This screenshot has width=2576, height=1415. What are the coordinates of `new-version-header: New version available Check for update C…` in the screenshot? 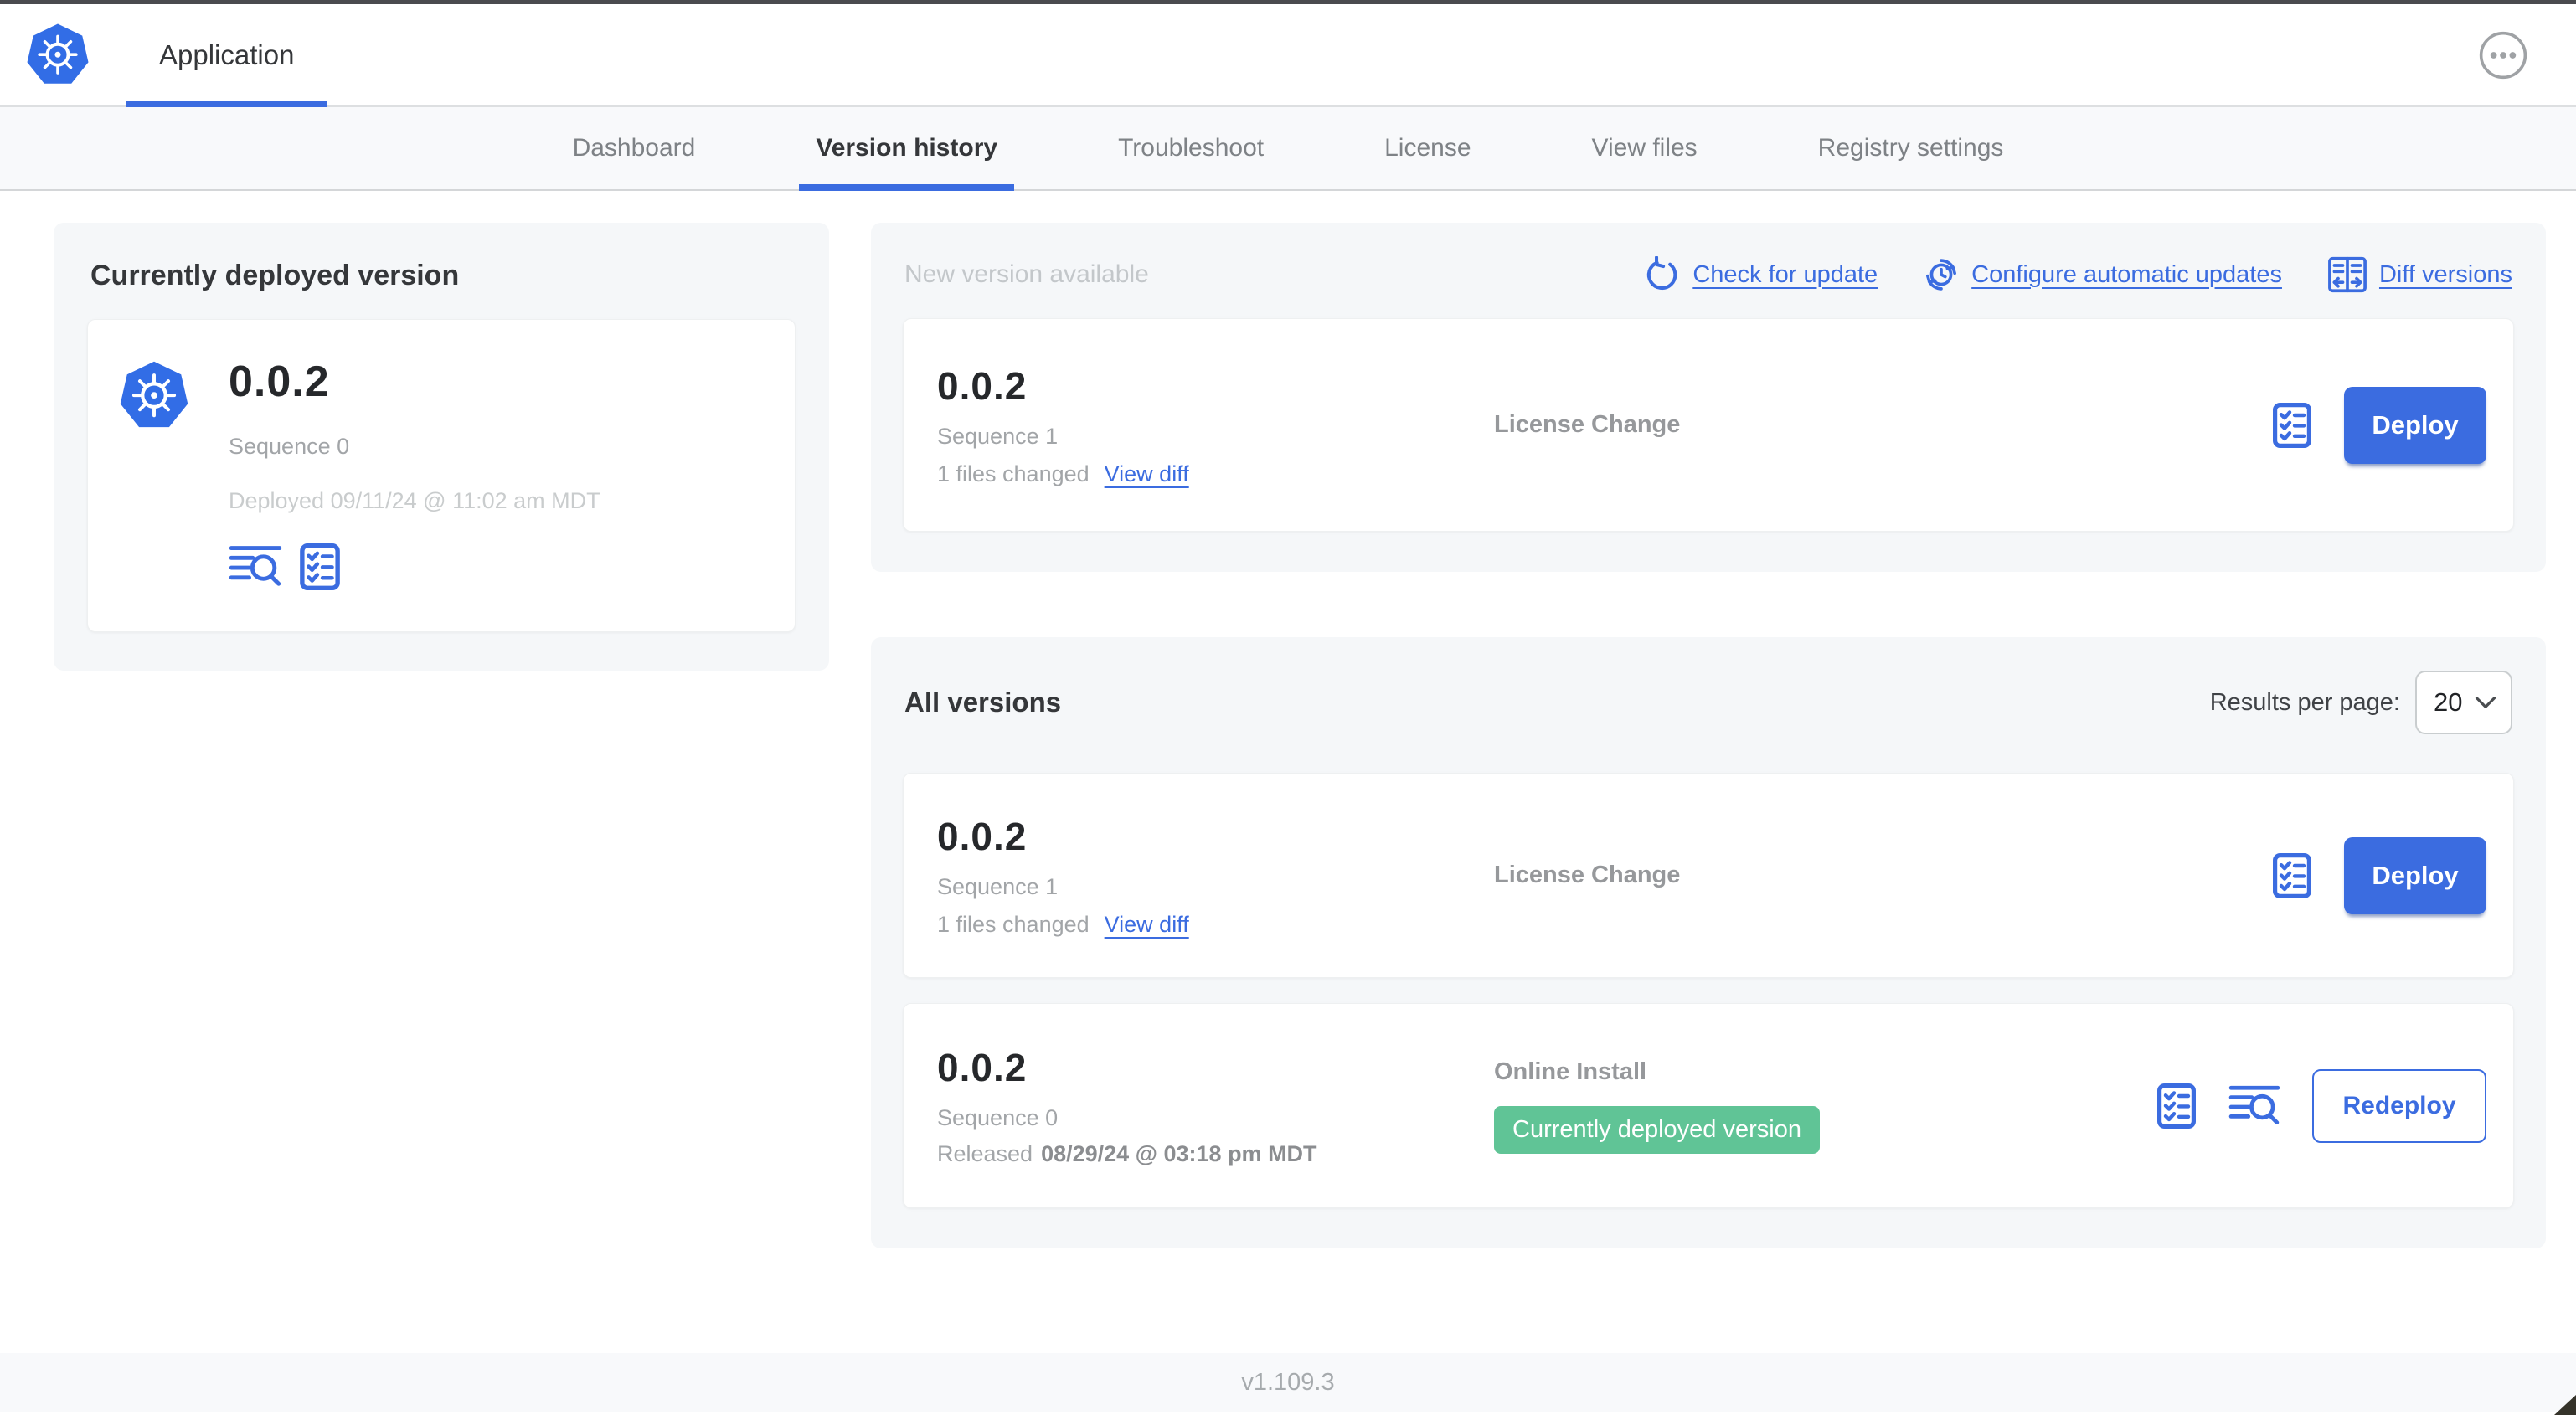 It's located at (1708, 274).